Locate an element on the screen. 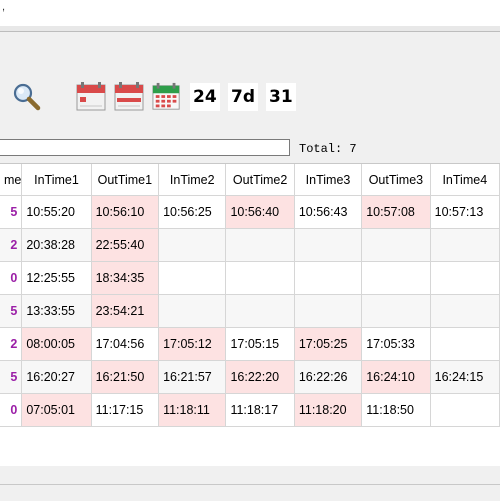  column-header-intime4: InTime4 is located at coordinates (465, 180).